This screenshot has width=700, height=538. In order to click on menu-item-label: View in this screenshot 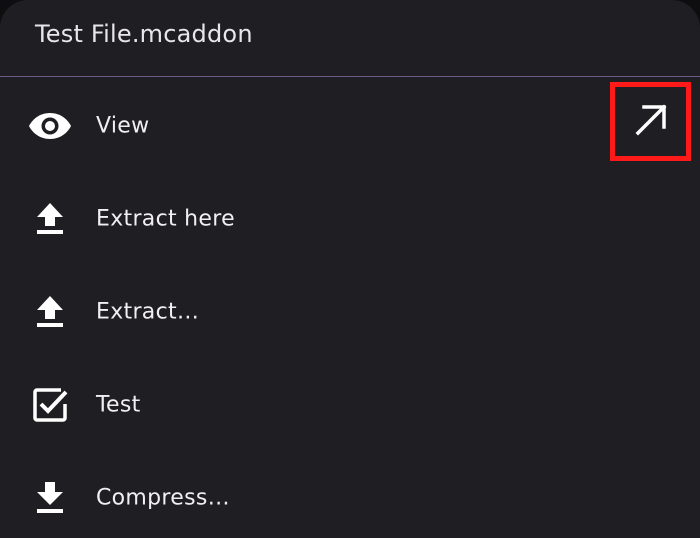, I will do `click(123, 125)`.